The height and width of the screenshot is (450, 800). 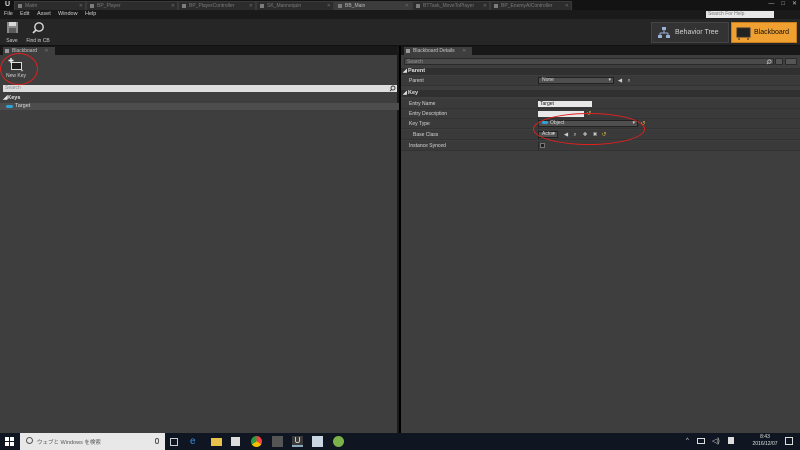 What do you see at coordinates (620, 81) in the screenshot?
I see `use-selected-arrow-icon: ◀` at bounding box center [620, 81].